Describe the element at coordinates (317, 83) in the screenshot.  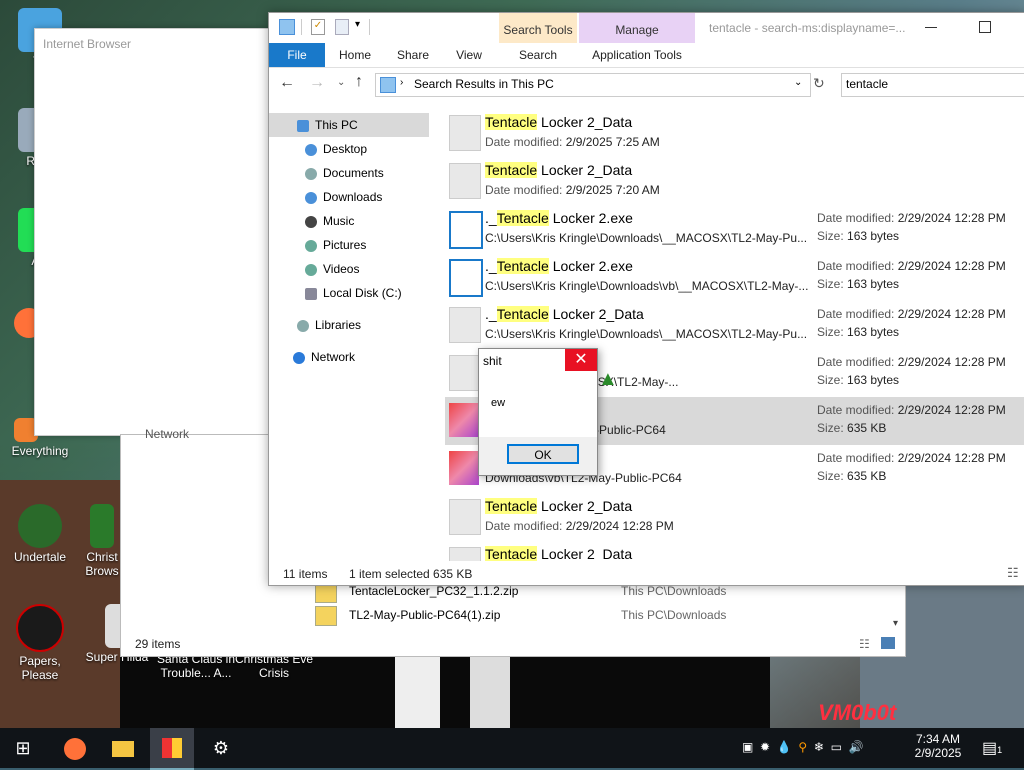
I see `forward-arrow-icon: →` at that location.